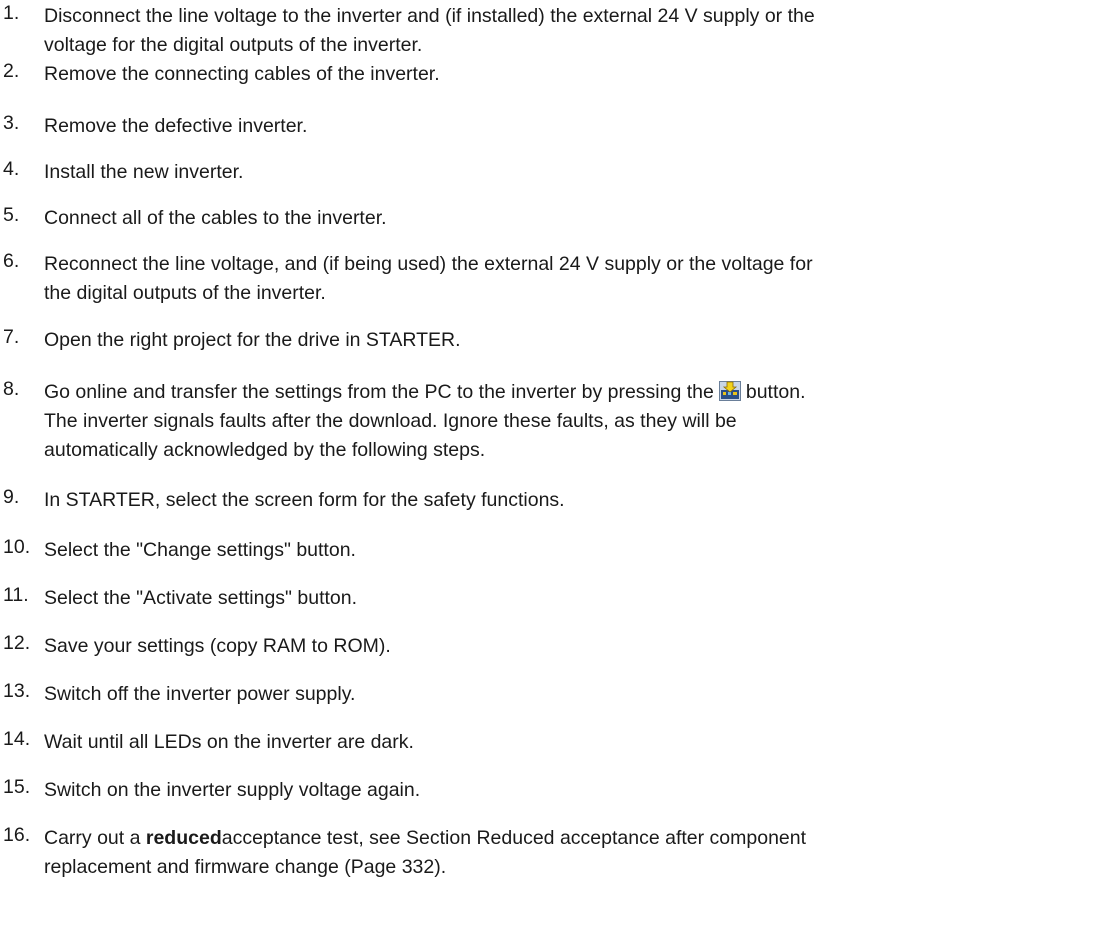 The image size is (1110, 928). Describe the element at coordinates (17, 739) in the screenshot. I see `step-number: 14.` at that location.